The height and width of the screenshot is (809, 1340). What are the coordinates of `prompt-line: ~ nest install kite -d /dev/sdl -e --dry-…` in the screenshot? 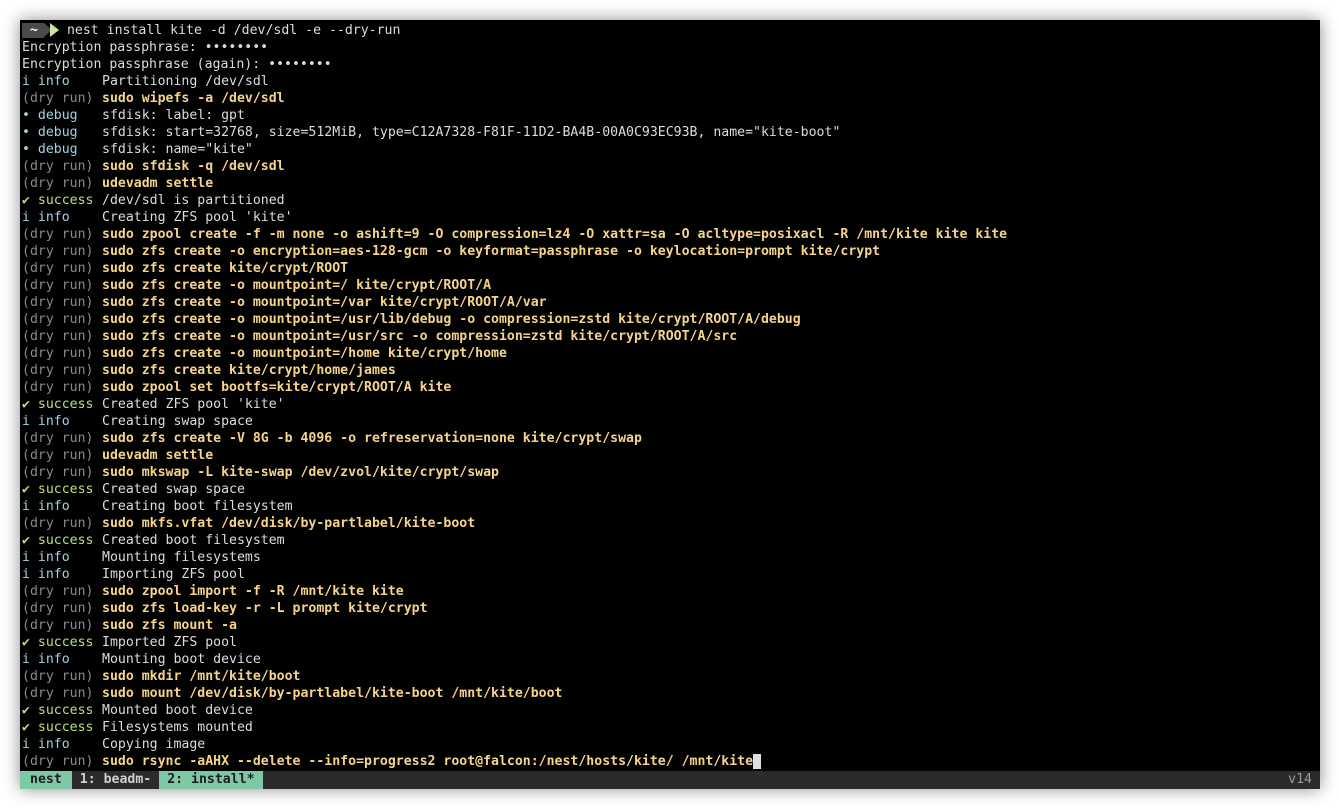 It's located at (670, 30).